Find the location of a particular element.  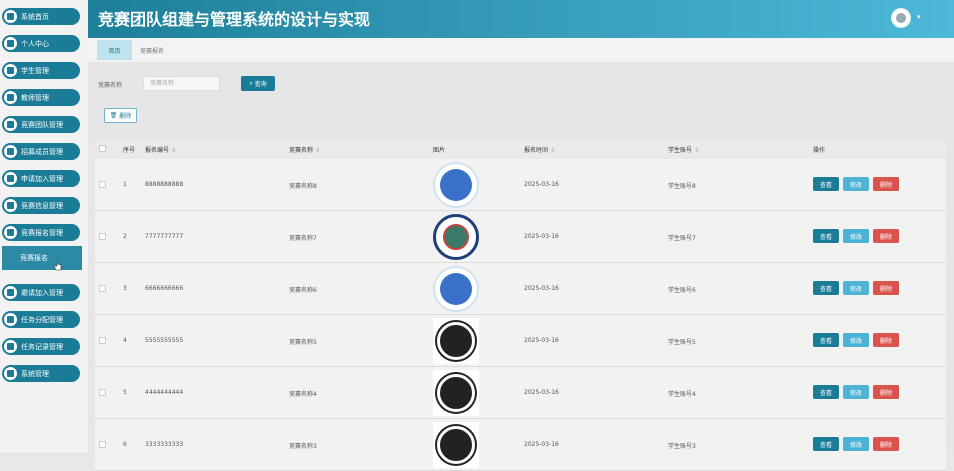

search-label: 竞赛名称 is located at coordinates (110, 85).